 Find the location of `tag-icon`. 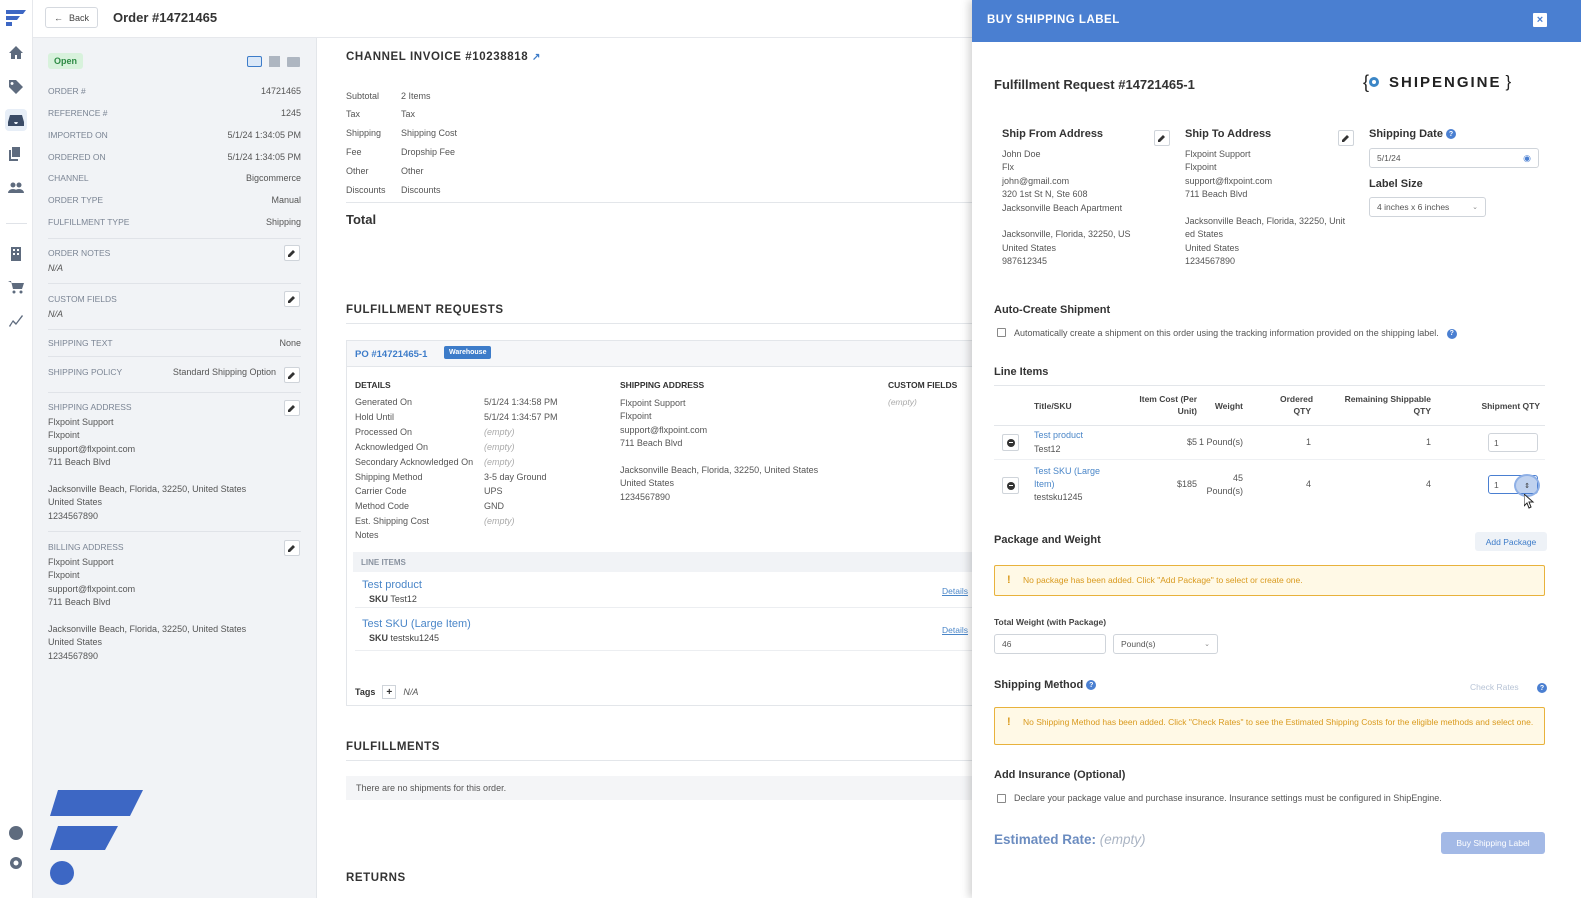

tag-icon is located at coordinates (16, 87).